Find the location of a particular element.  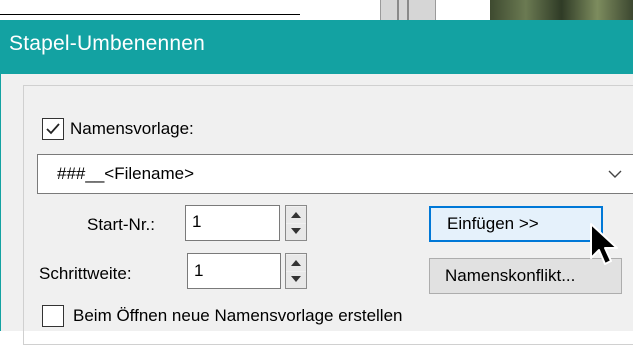

step-width-spinner is located at coordinates (296, 271).